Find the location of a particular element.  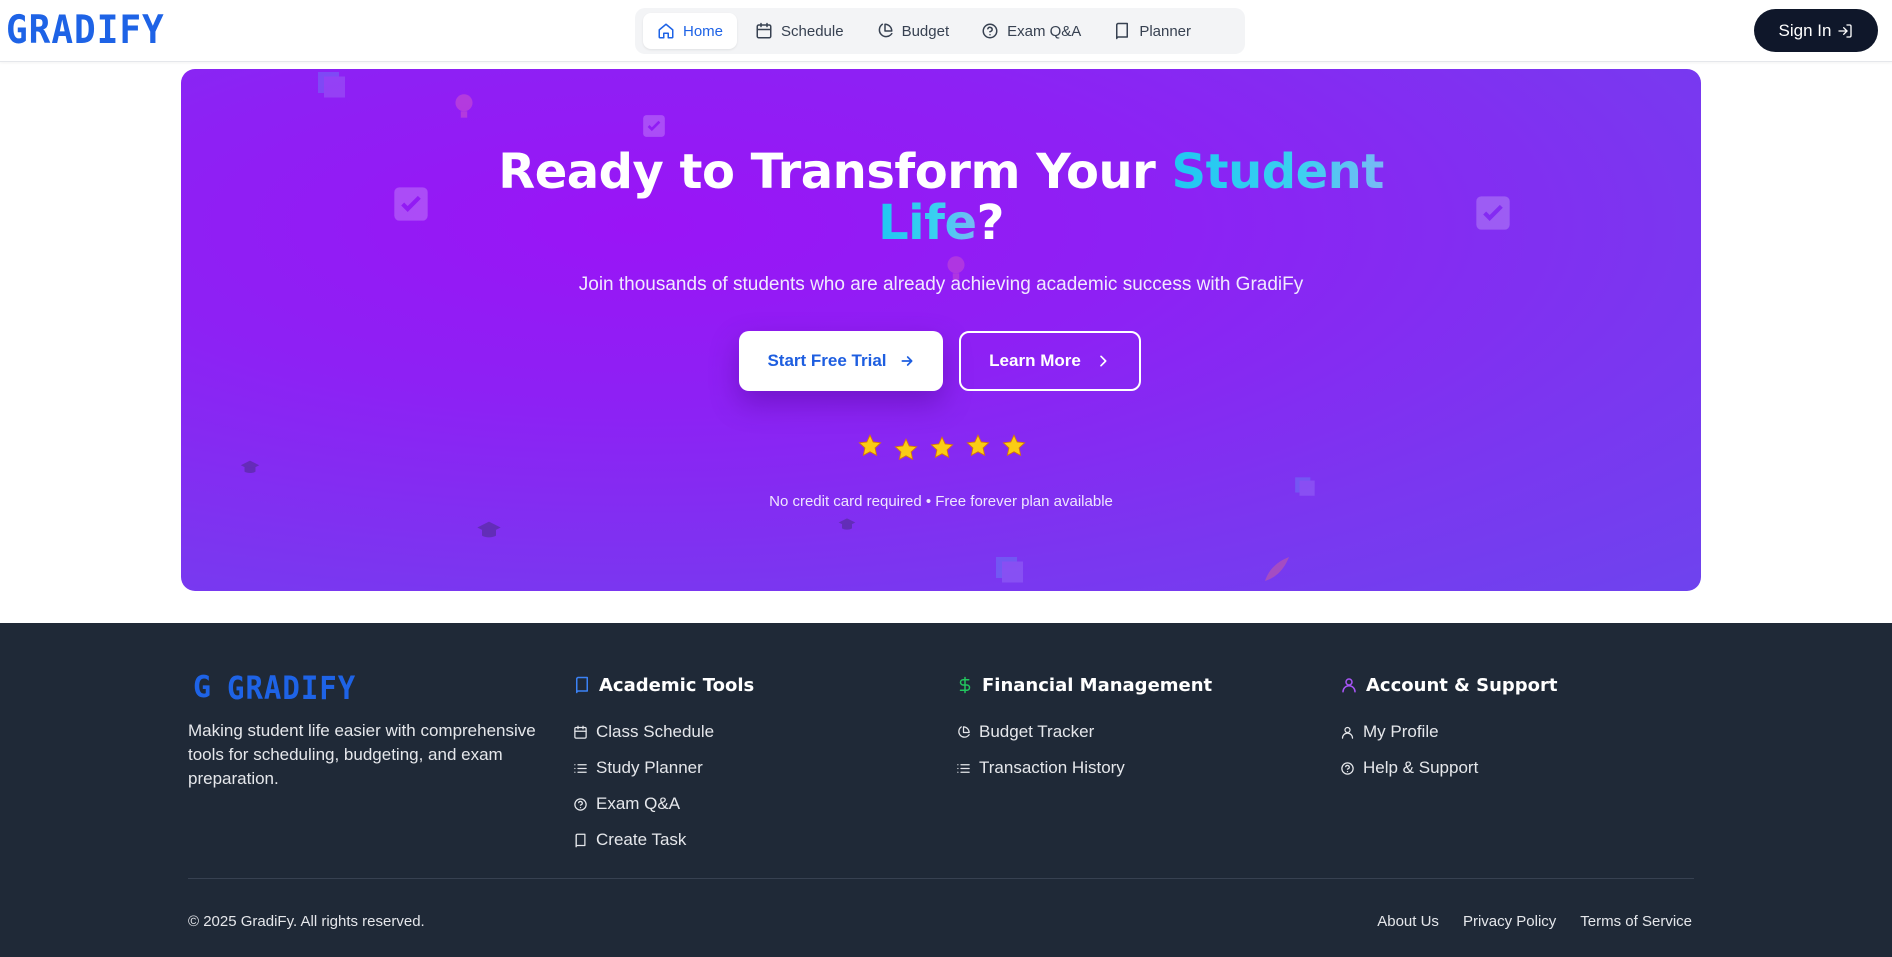

tab-planner-label: Planner is located at coordinates (1165, 31).